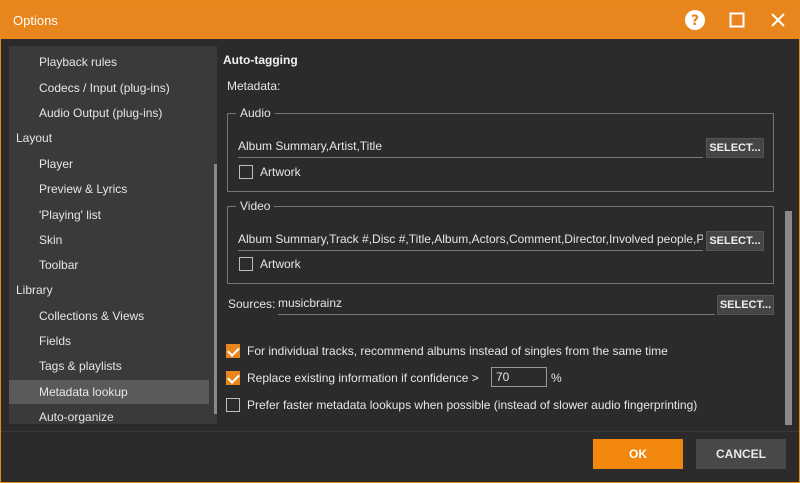 The height and width of the screenshot is (483, 800). Describe the element at coordinates (233, 378) in the screenshot. I see `replace-info-checkbox` at that location.